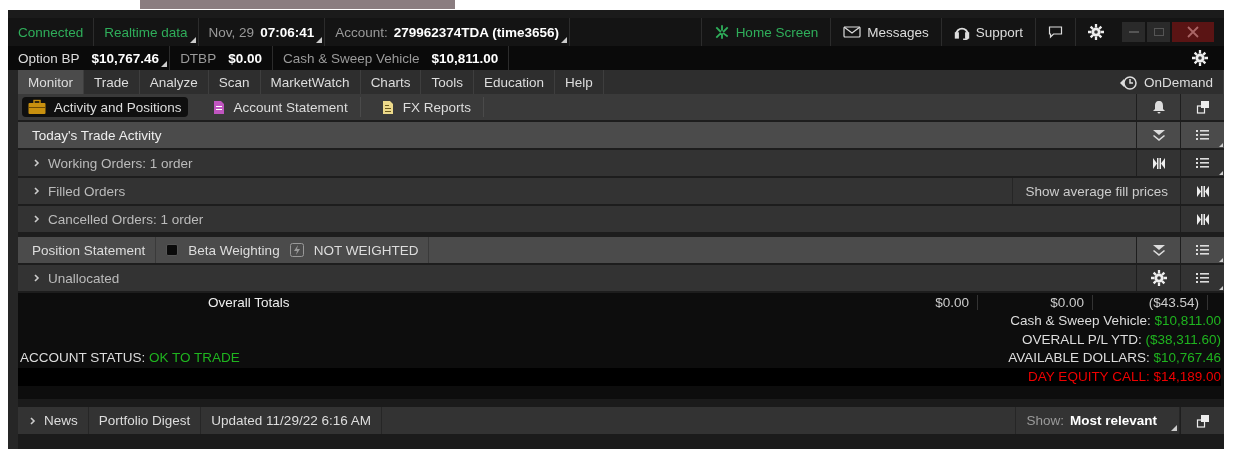  I want to click on chat-icon, so click(1055, 32).